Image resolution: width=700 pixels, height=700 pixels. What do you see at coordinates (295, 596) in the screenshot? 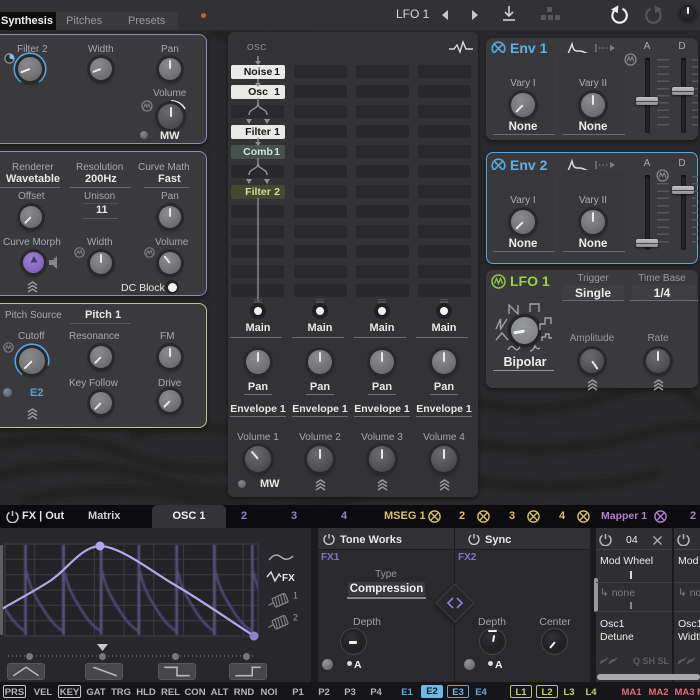
I see `svg-text: 1` at bounding box center [295, 596].